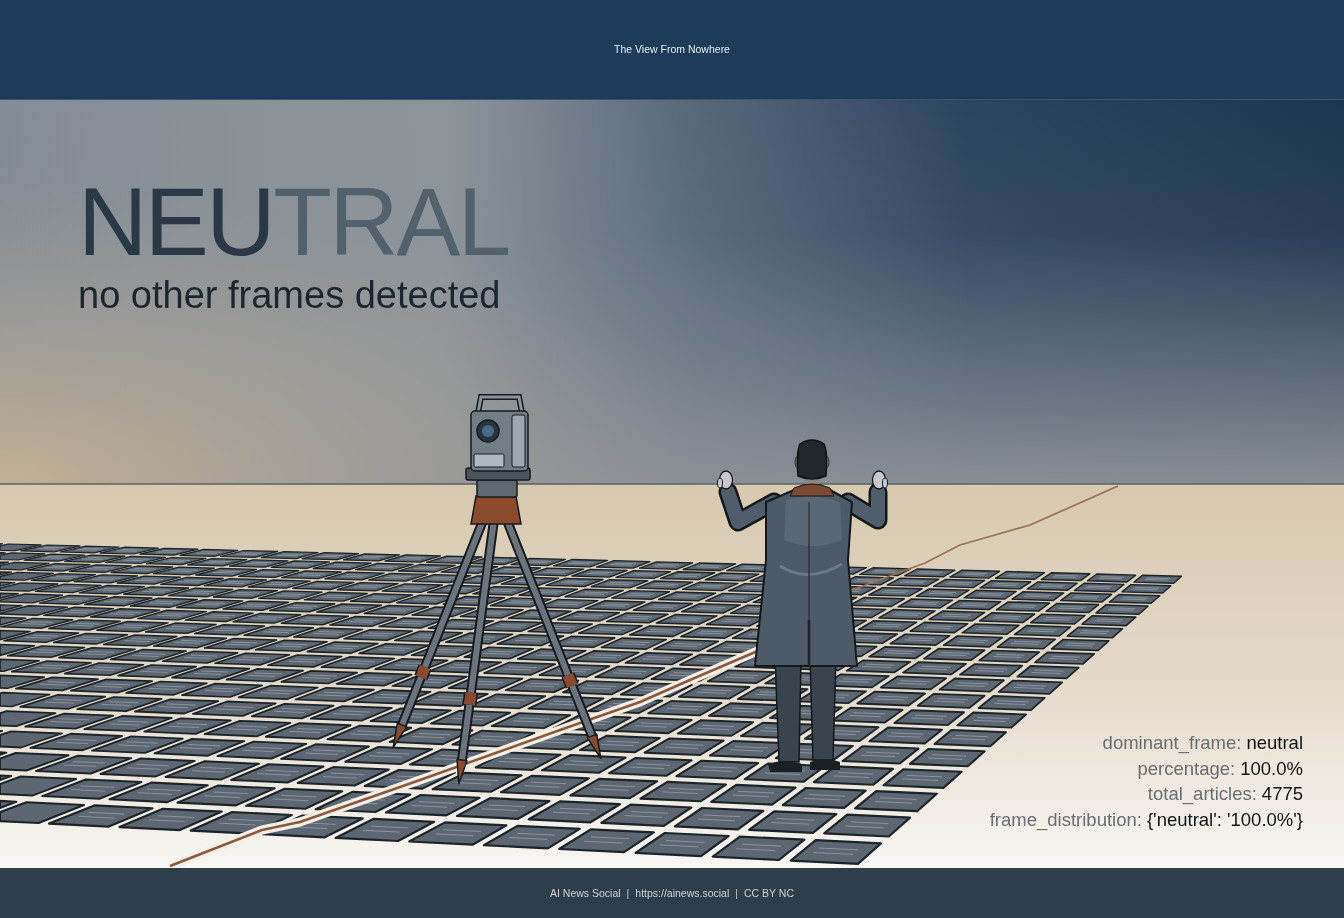 The image size is (1344, 918). What do you see at coordinates (769, 893) in the screenshot?
I see `footer-text: CC BY NC` at bounding box center [769, 893].